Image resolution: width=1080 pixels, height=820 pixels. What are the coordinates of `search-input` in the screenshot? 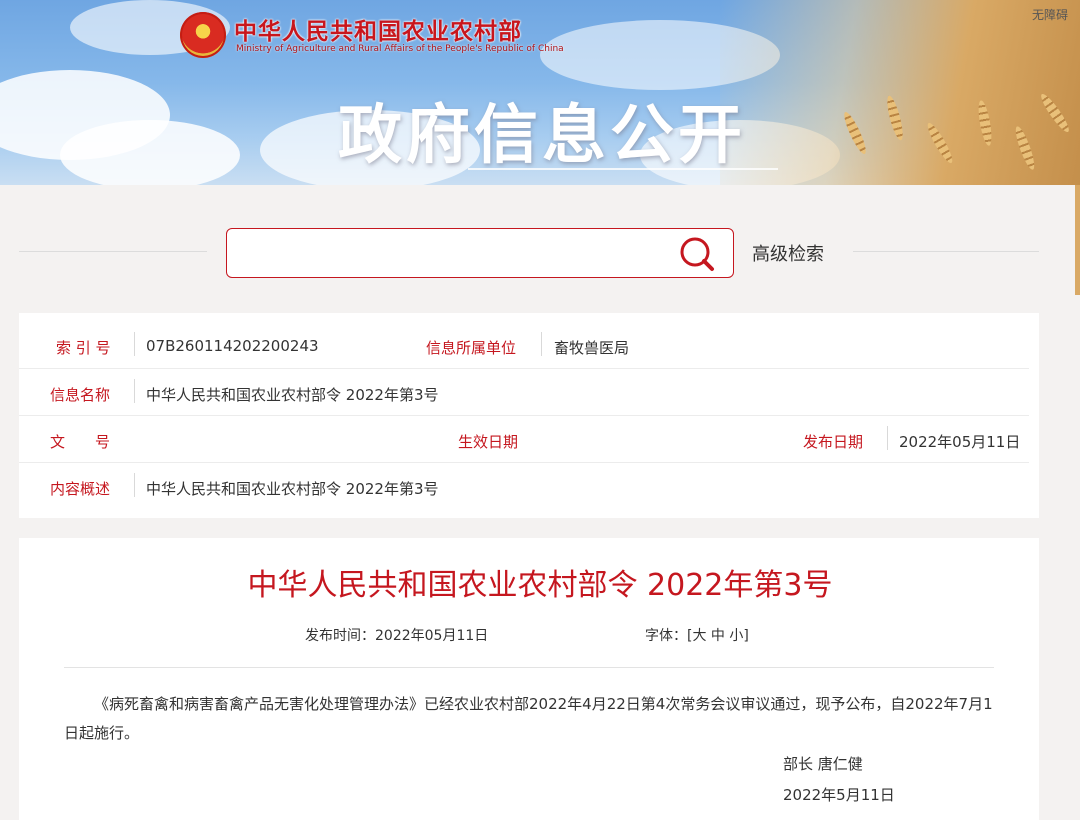 It's located at (459, 253).